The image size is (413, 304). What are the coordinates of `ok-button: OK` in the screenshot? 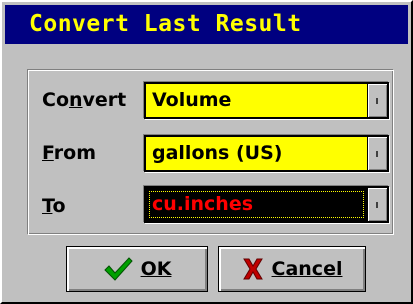 It's located at (137, 269).